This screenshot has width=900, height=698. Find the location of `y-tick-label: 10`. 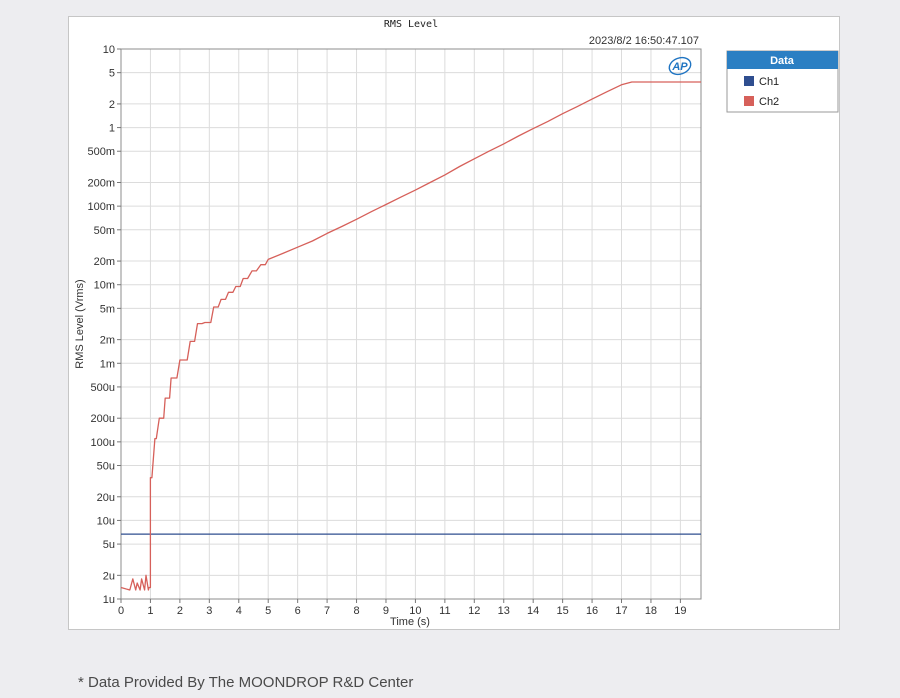

y-tick-label: 10 is located at coordinates (109, 50).